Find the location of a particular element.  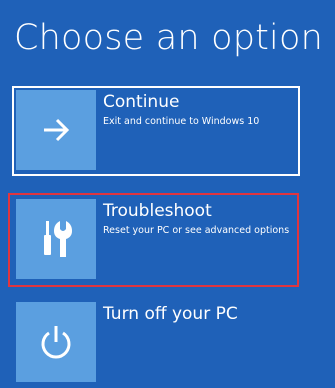

continue-description: Exit and continue to Windows 10 is located at coordinates (181, 121).